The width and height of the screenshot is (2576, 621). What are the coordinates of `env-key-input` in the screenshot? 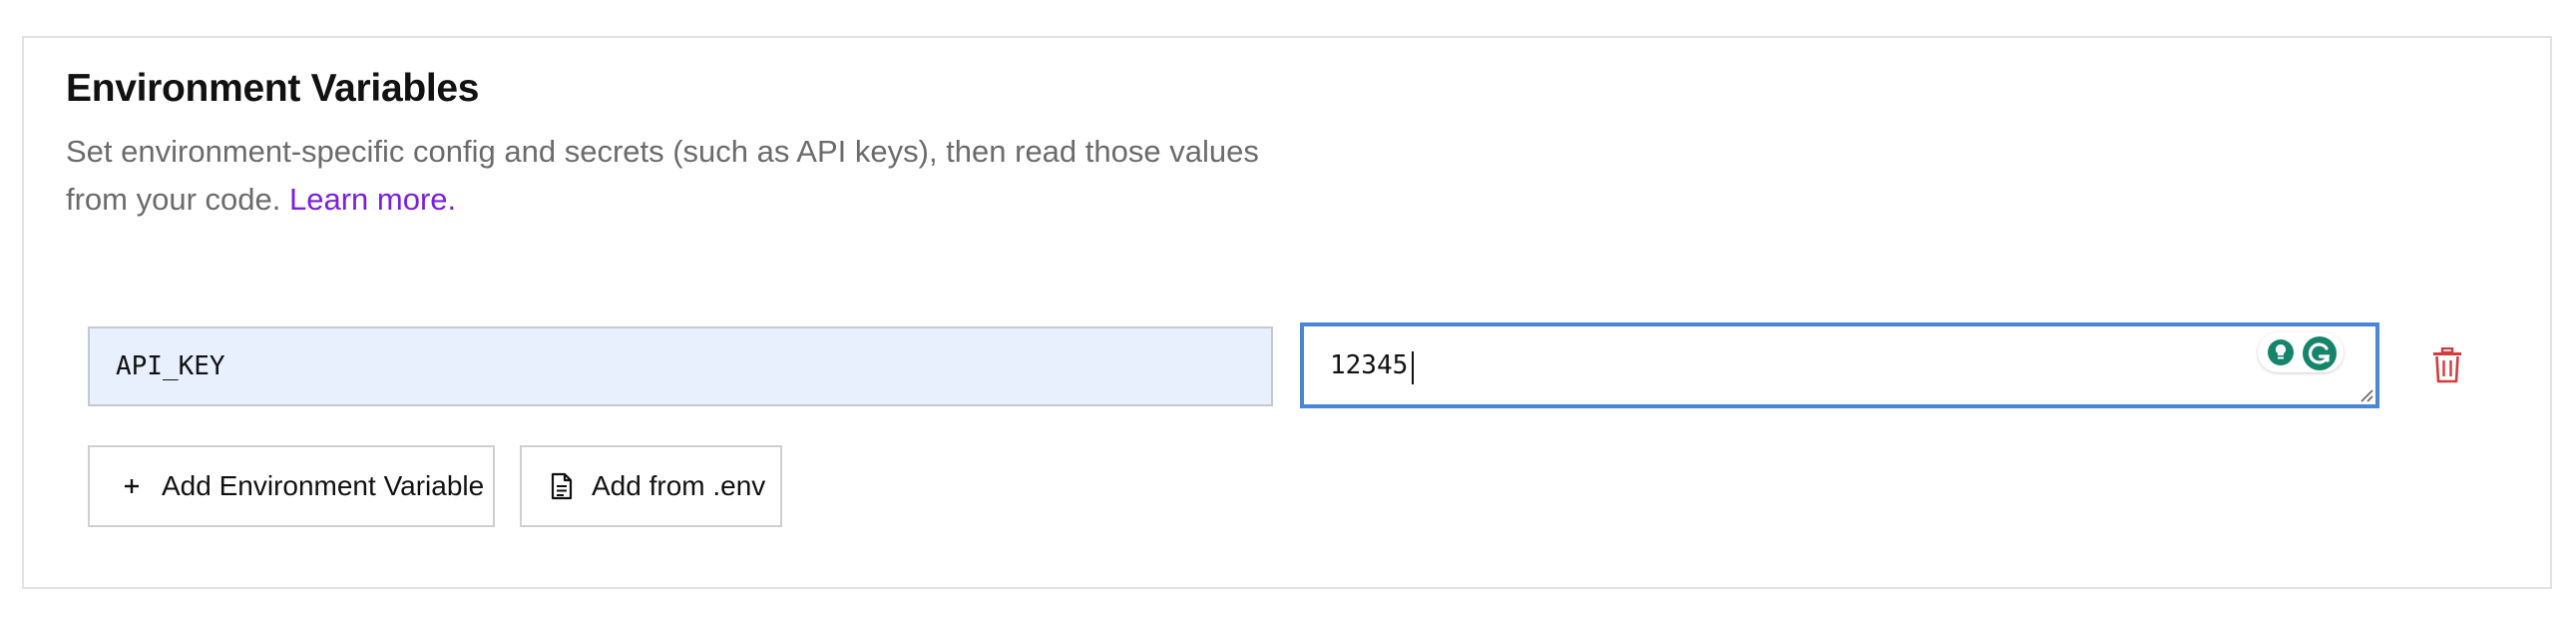 It's located at (680, 366).